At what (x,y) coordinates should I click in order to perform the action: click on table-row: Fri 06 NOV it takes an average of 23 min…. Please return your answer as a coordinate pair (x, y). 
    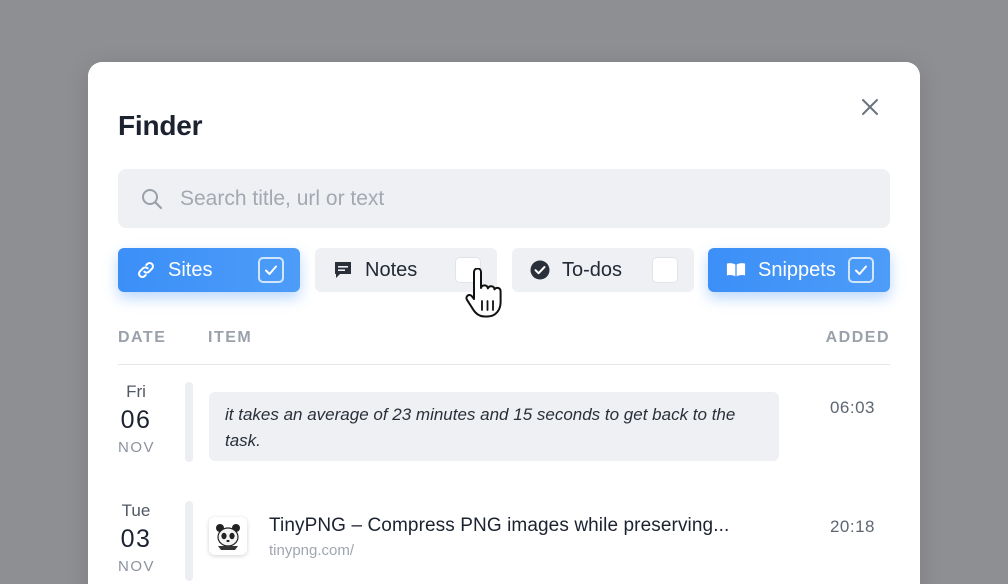
    Looking at the image, I should click on (504, 428).